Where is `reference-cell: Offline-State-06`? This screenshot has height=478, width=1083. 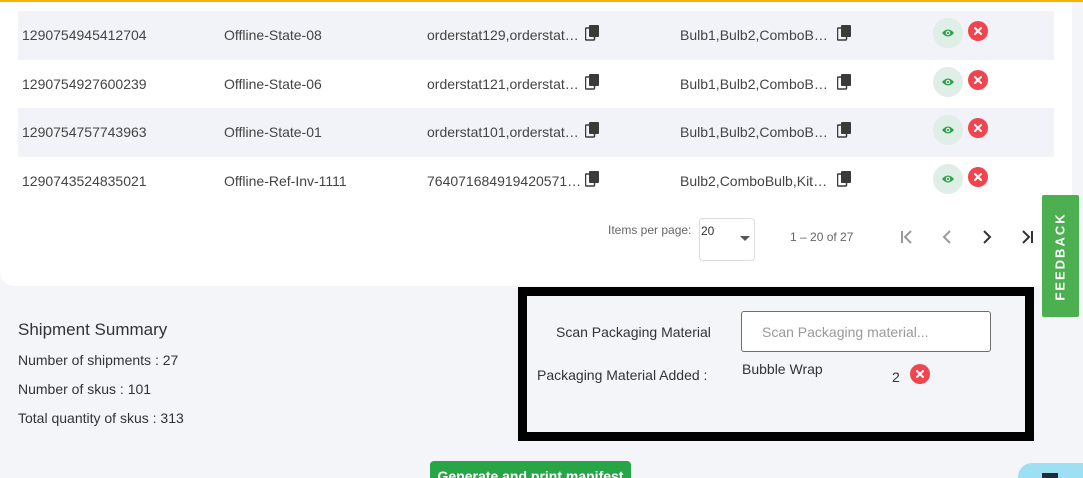 reference-cell: Offline-State-06 is located at coordinates (273, 84).